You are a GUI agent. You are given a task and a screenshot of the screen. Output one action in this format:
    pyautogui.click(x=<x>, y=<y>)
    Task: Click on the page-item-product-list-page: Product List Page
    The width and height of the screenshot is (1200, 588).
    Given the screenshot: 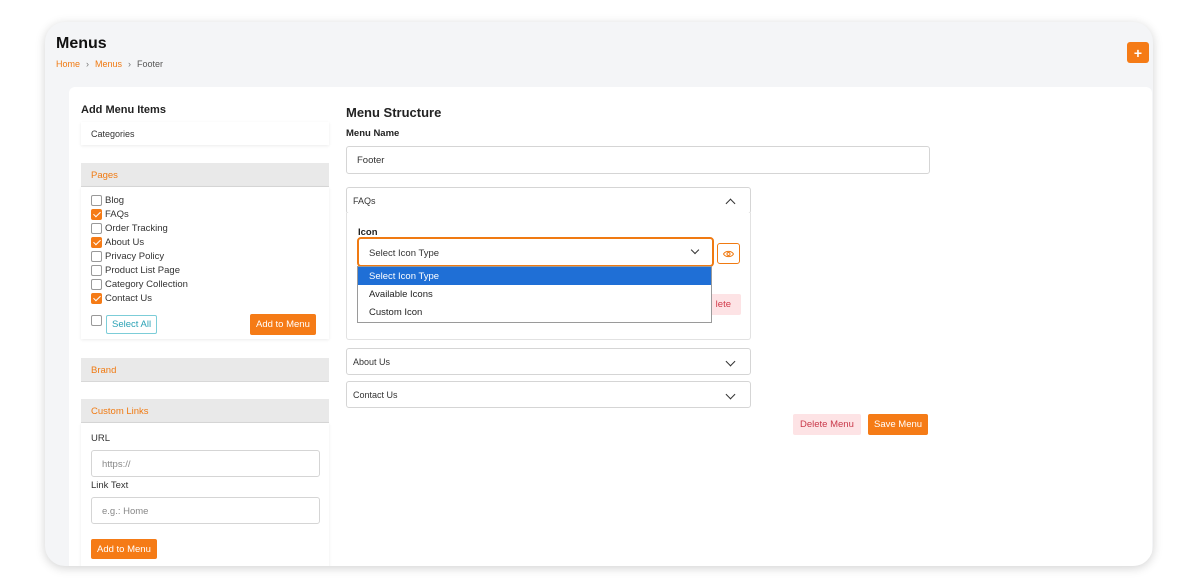 What is the action you would take?
    pyautogui.click(x=135, y=270)
    